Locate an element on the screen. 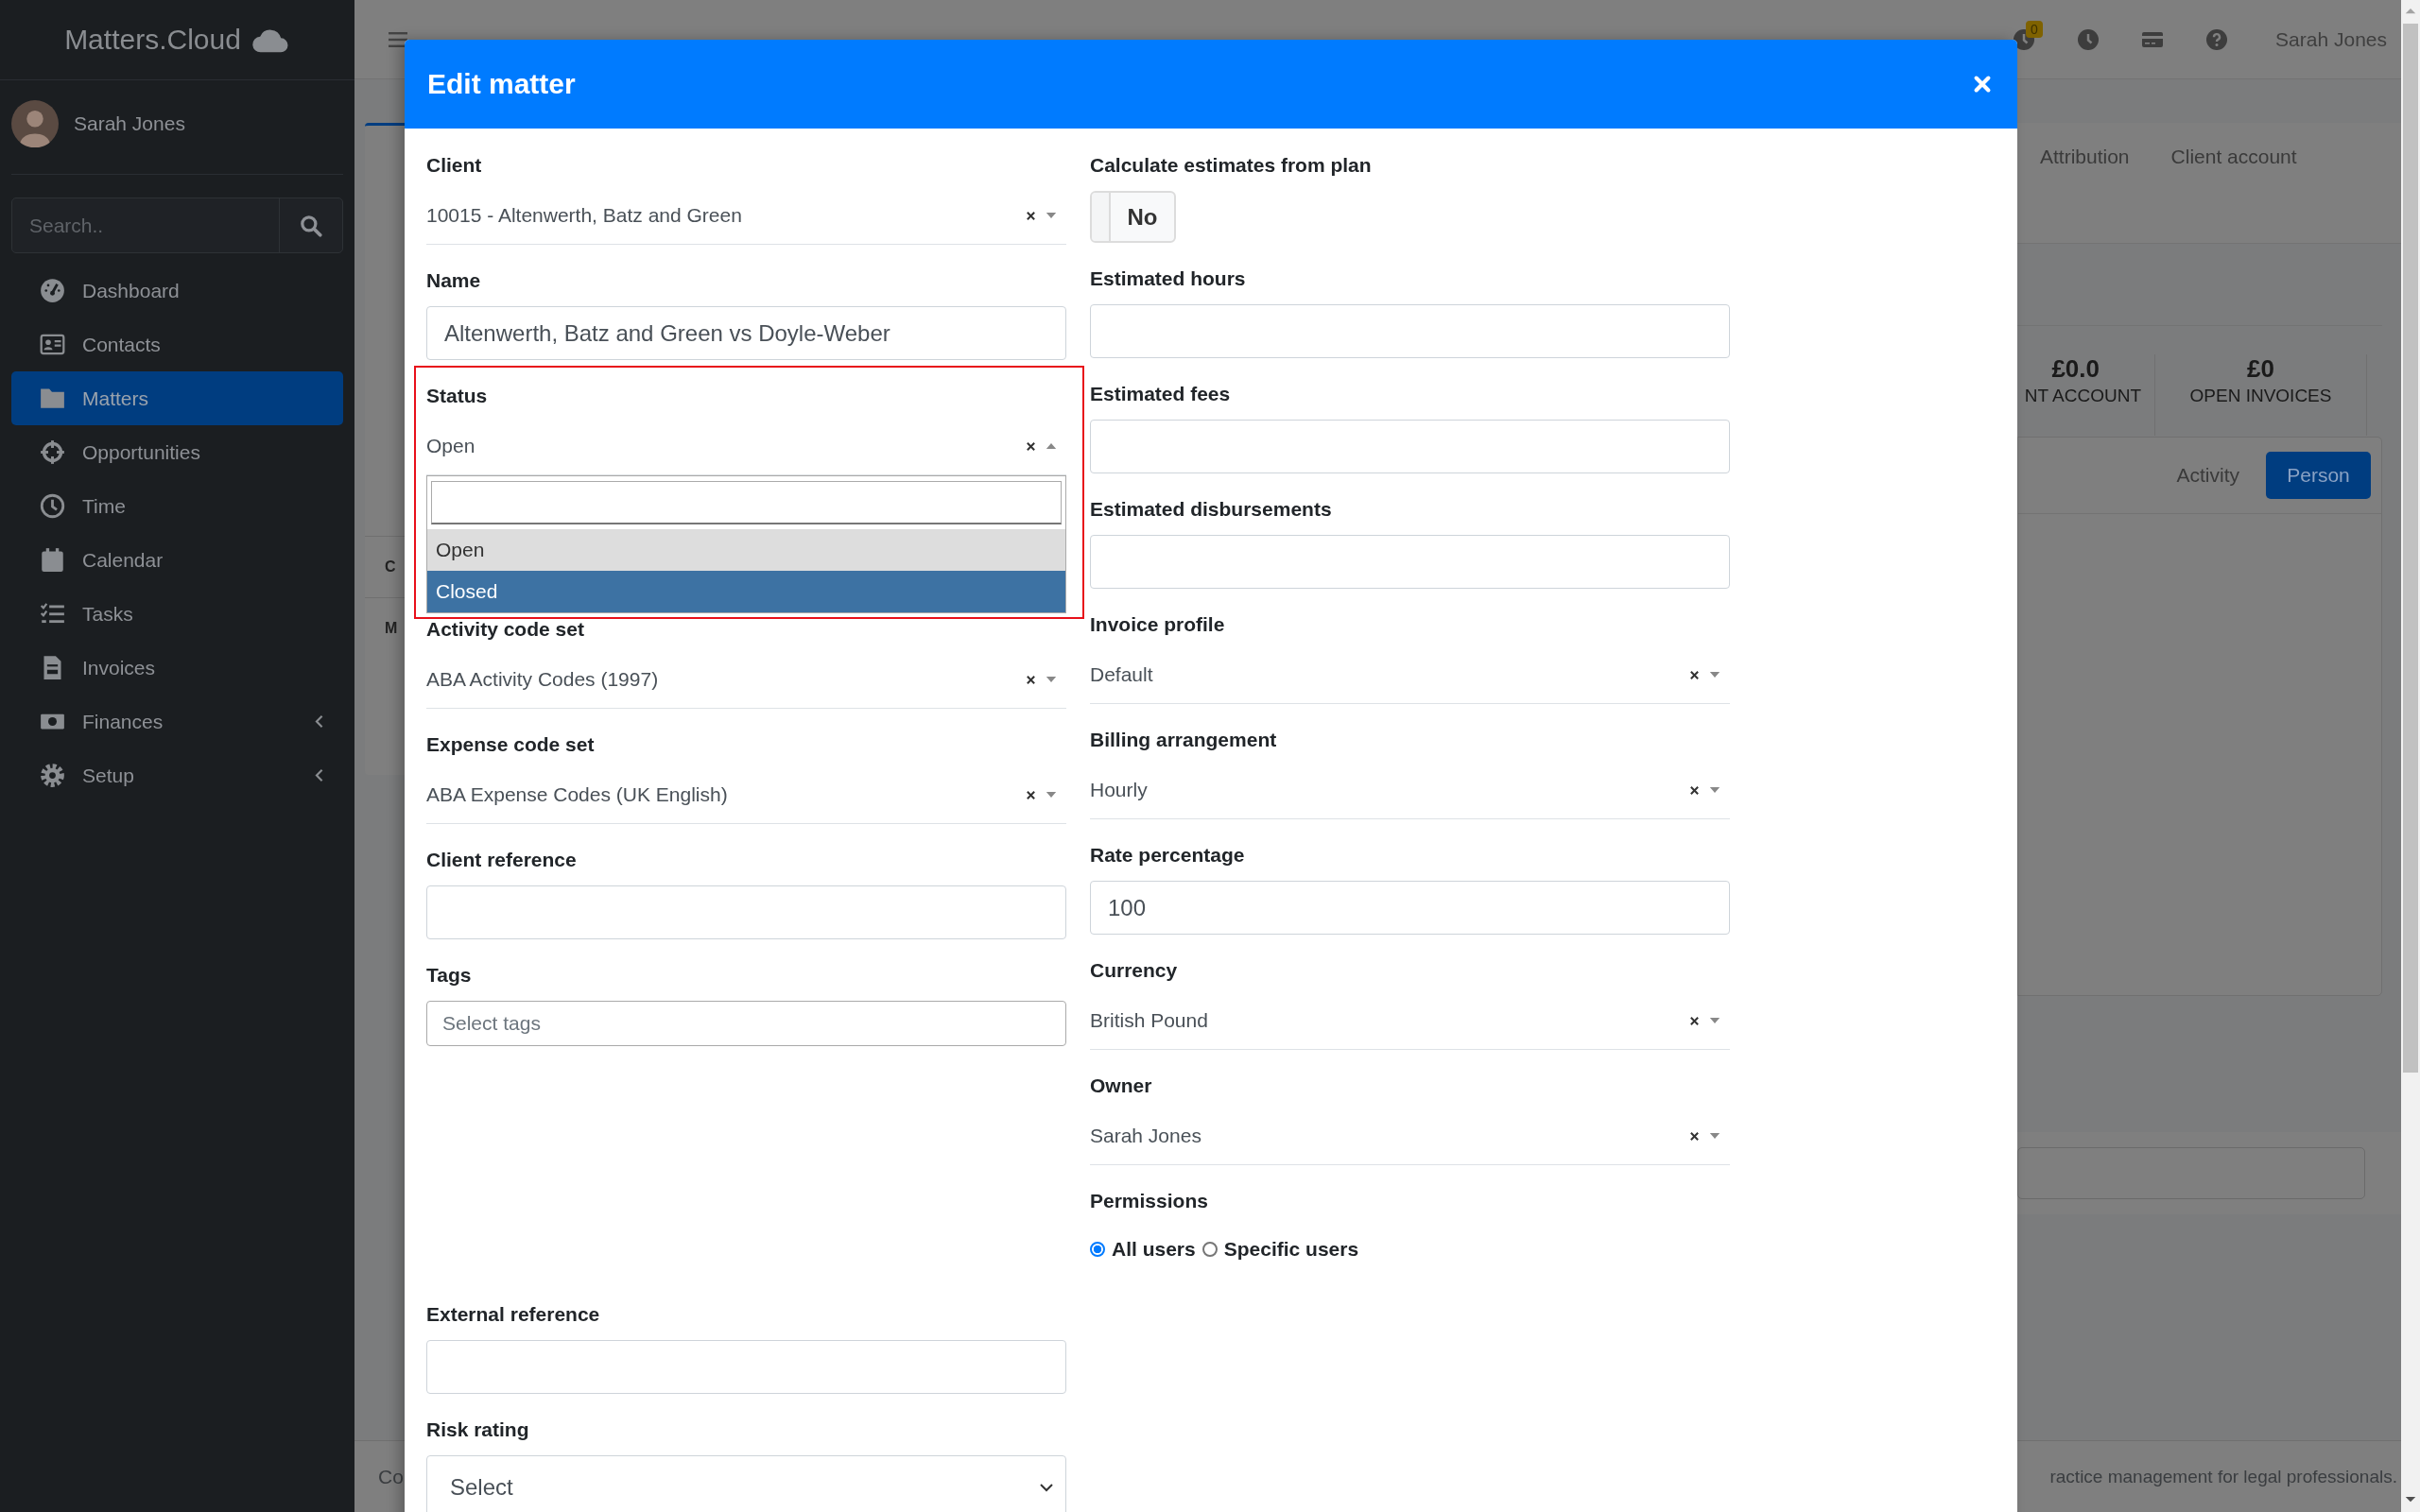 This screenshot has height=1512, width=2420. field-label: Client is located at coordinates (455, 165).